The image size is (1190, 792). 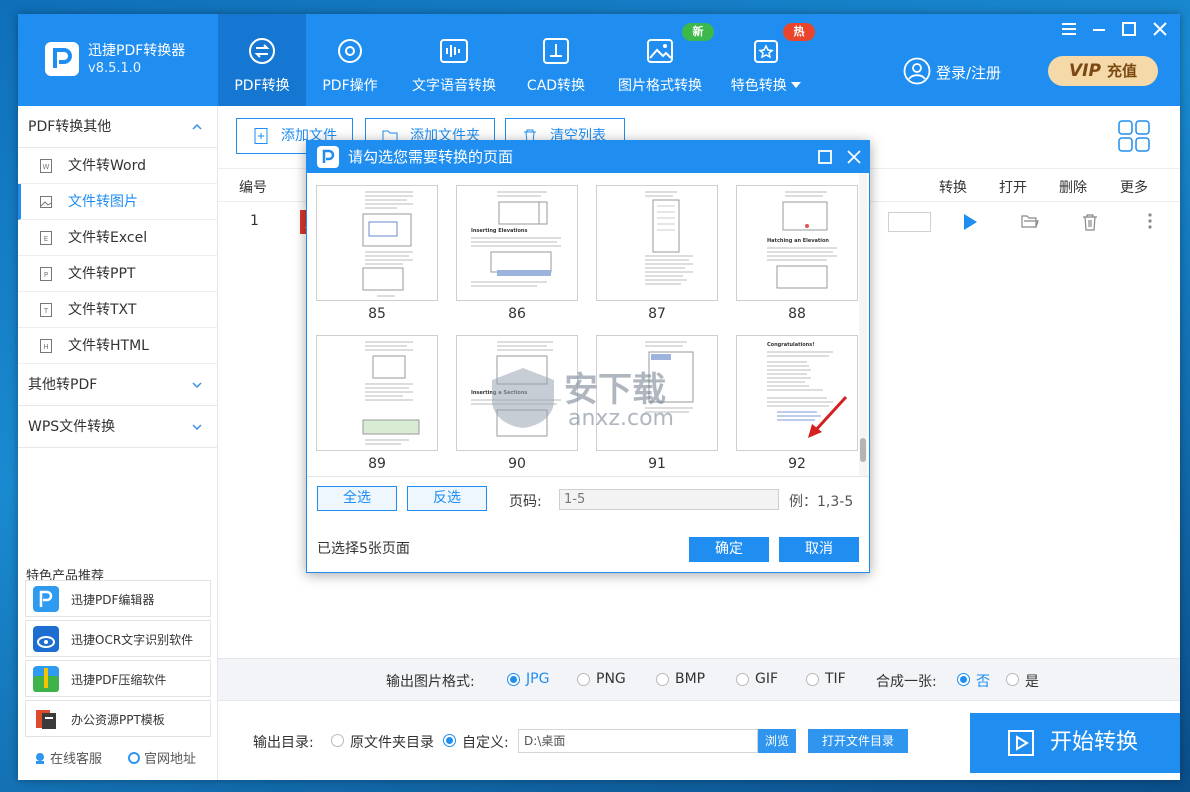 I want to click on nav-text-voice: 文字语音转换, so click(x=454, y=60).